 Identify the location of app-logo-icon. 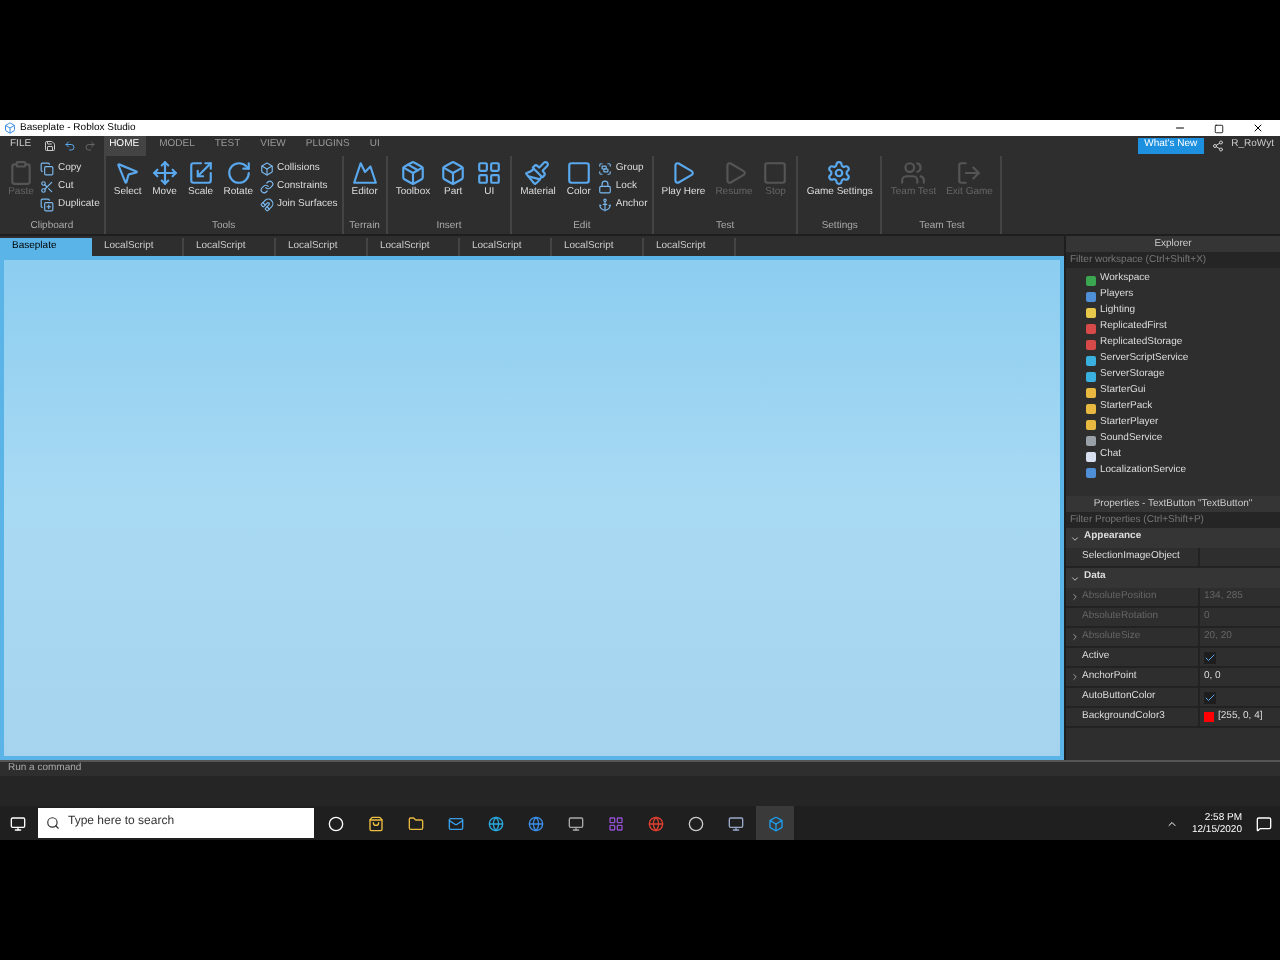
(10, 128).